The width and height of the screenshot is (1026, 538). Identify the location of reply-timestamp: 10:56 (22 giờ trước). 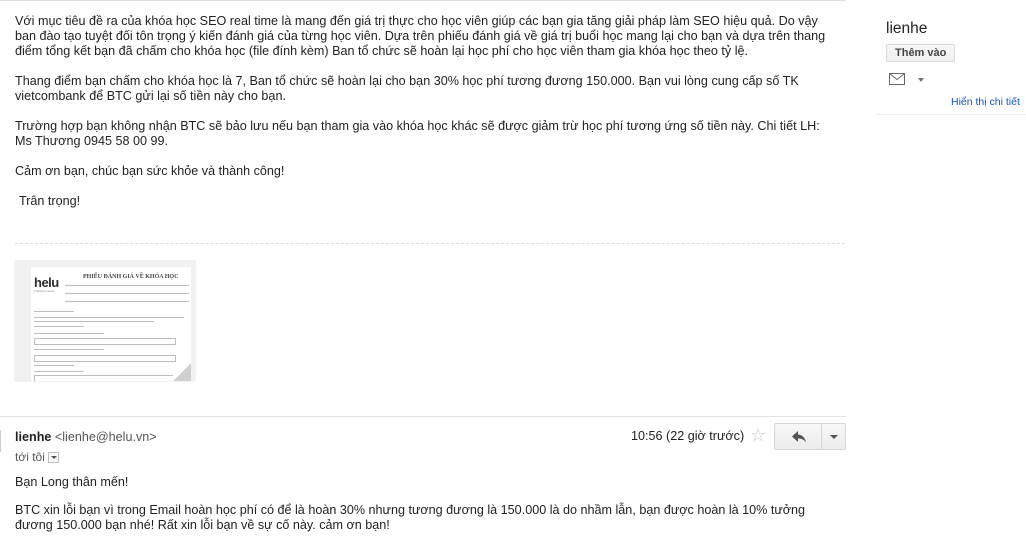
(688, 436).